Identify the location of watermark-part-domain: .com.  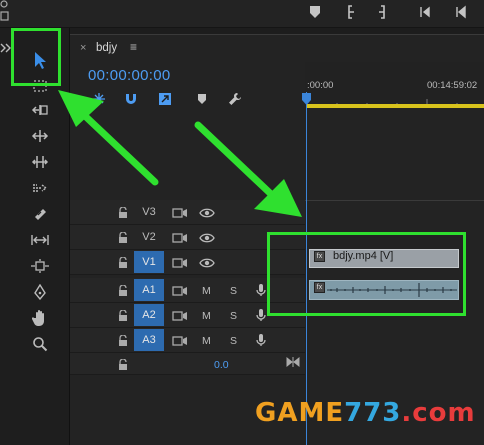
(438, 413).